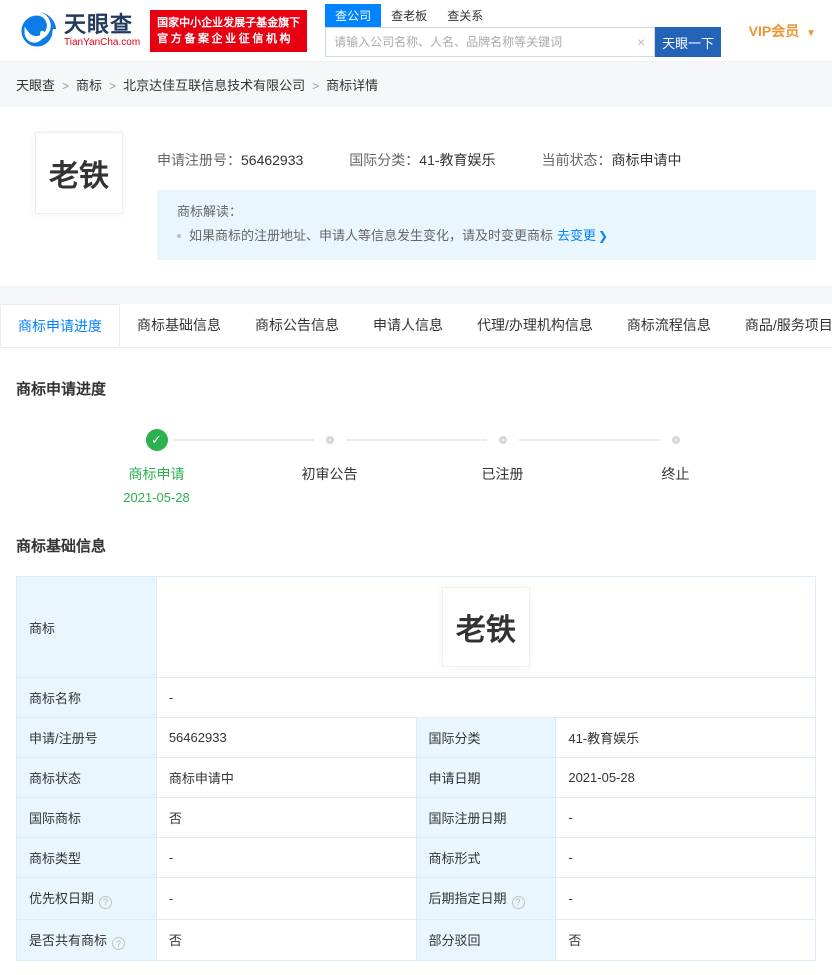 Image resolution: width=832 pixels, height=975 pixels. I want to click on row-label: 商标状态, so click(86, 777).